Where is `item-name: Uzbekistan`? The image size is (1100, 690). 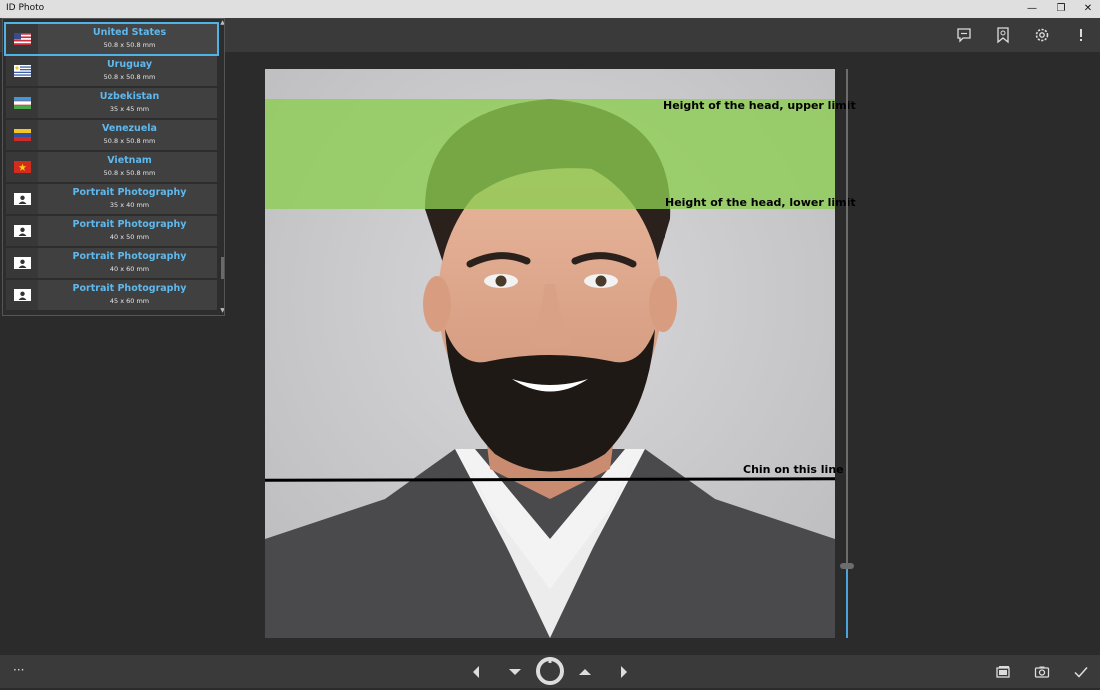
item-name: Uzbekistan is located at coordinates (129, 96).